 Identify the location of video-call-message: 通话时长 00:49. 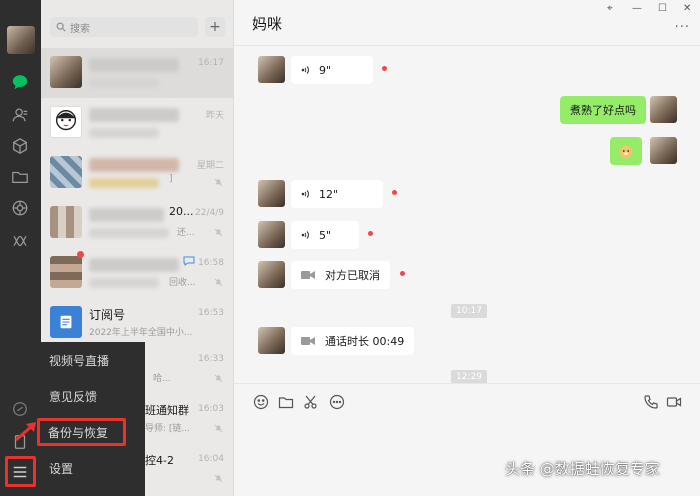
(353, 341).